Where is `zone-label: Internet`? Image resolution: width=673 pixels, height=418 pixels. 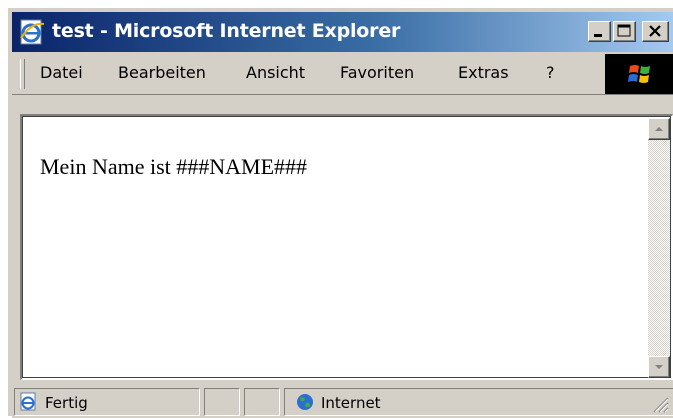 zone-label: Internet is located at coordinates (351, 403).